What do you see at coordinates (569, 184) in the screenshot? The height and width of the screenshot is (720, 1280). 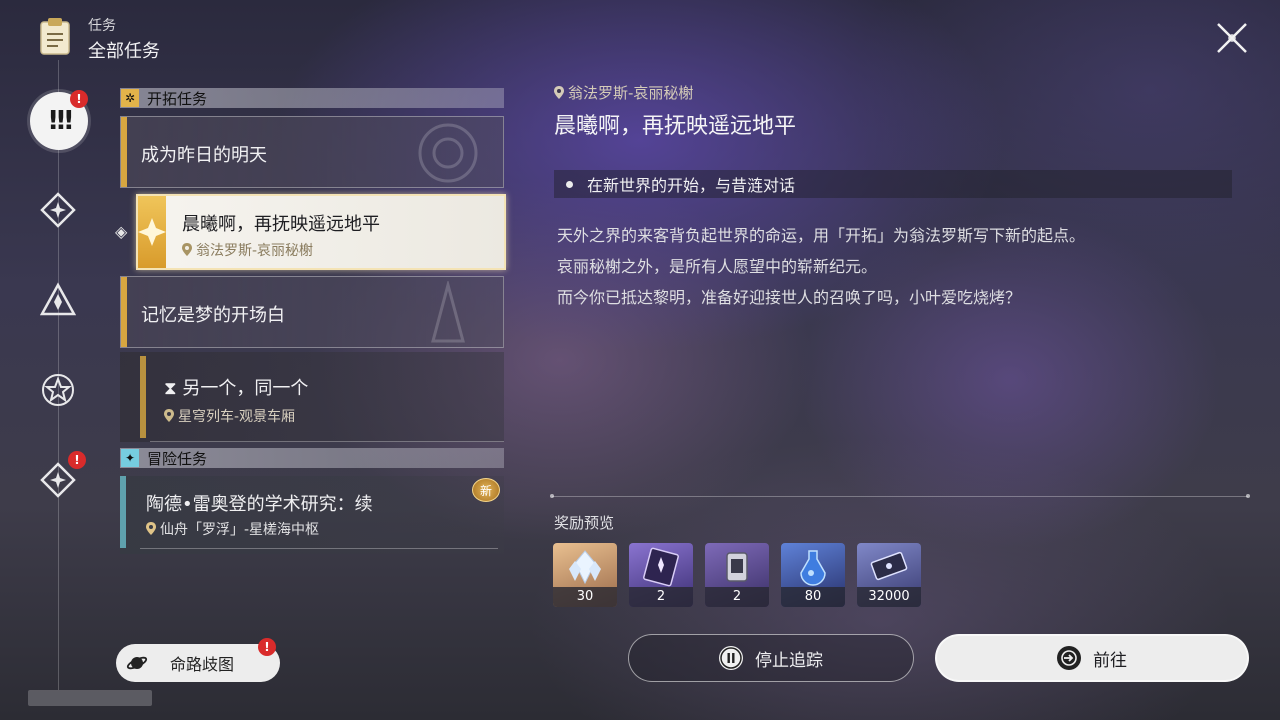 I see `bullet-icon` at bounding box center [569, 184].